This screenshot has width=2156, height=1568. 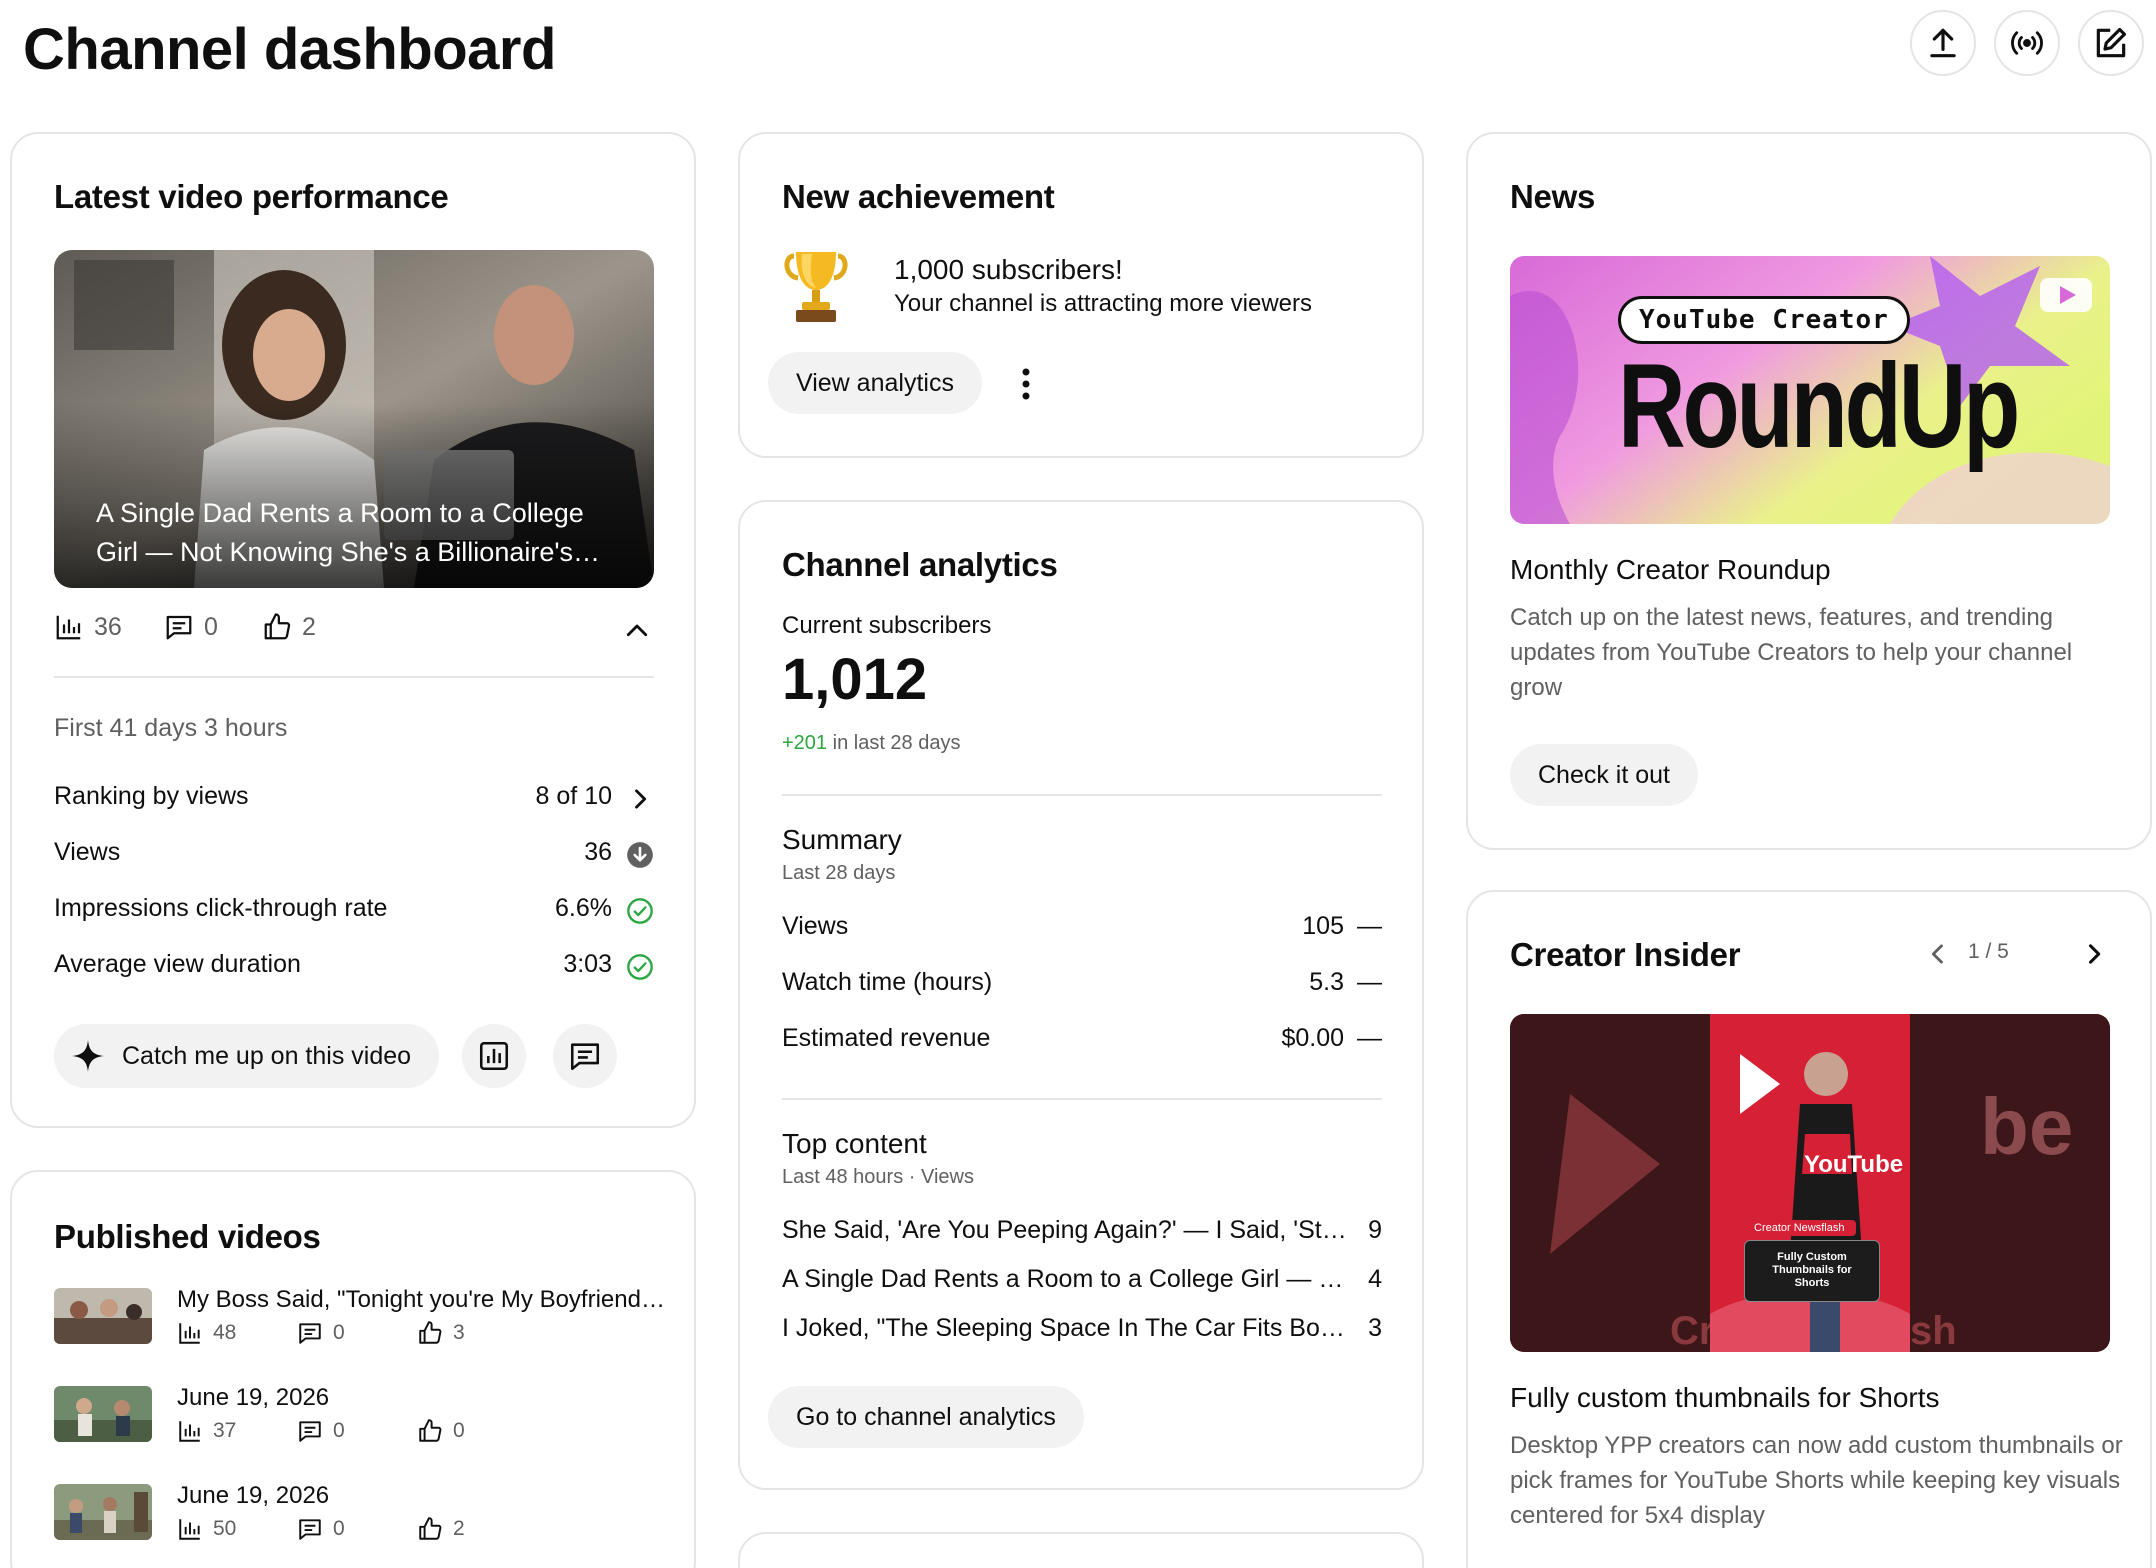 What do you see at coordinates (598, 852) in the screenshot?
I see `metric-value: 36` at bounding box center [598, 852].